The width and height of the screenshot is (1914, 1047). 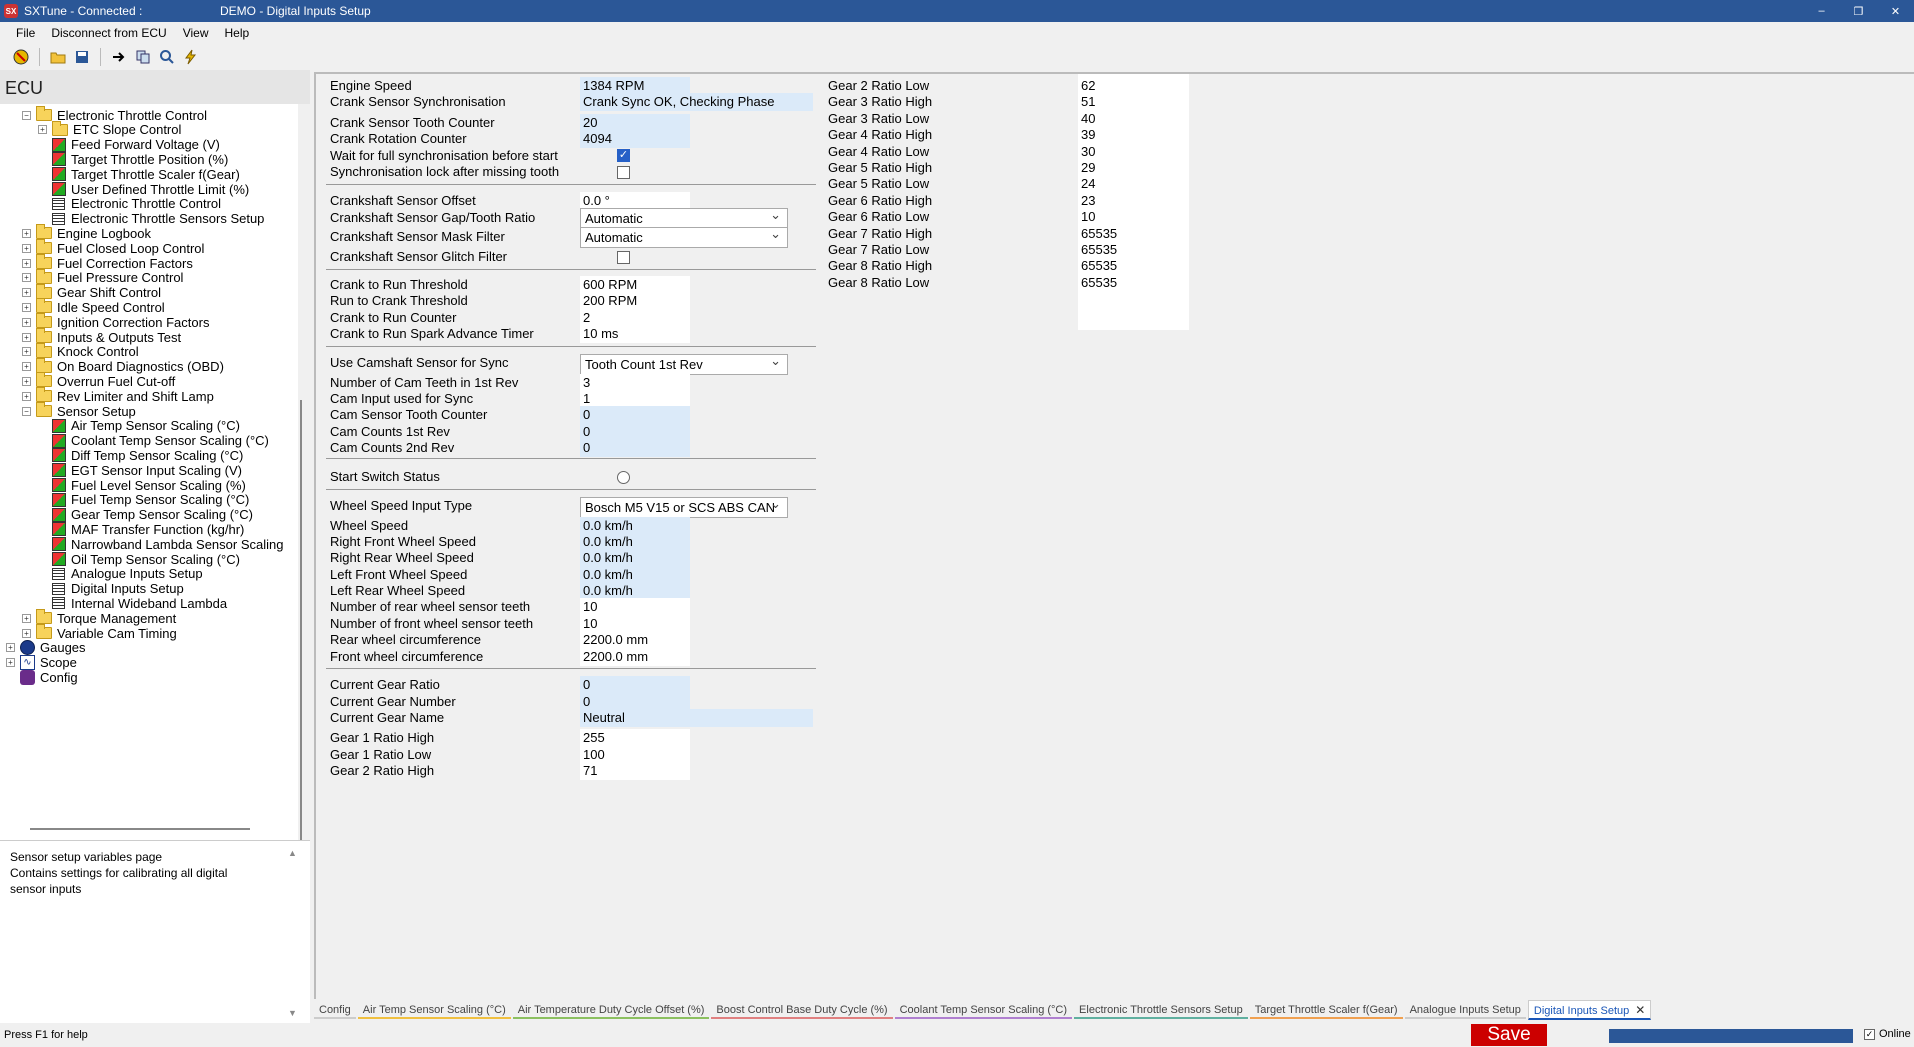 I want to click on goto-icon, so click(x=119, y=57).